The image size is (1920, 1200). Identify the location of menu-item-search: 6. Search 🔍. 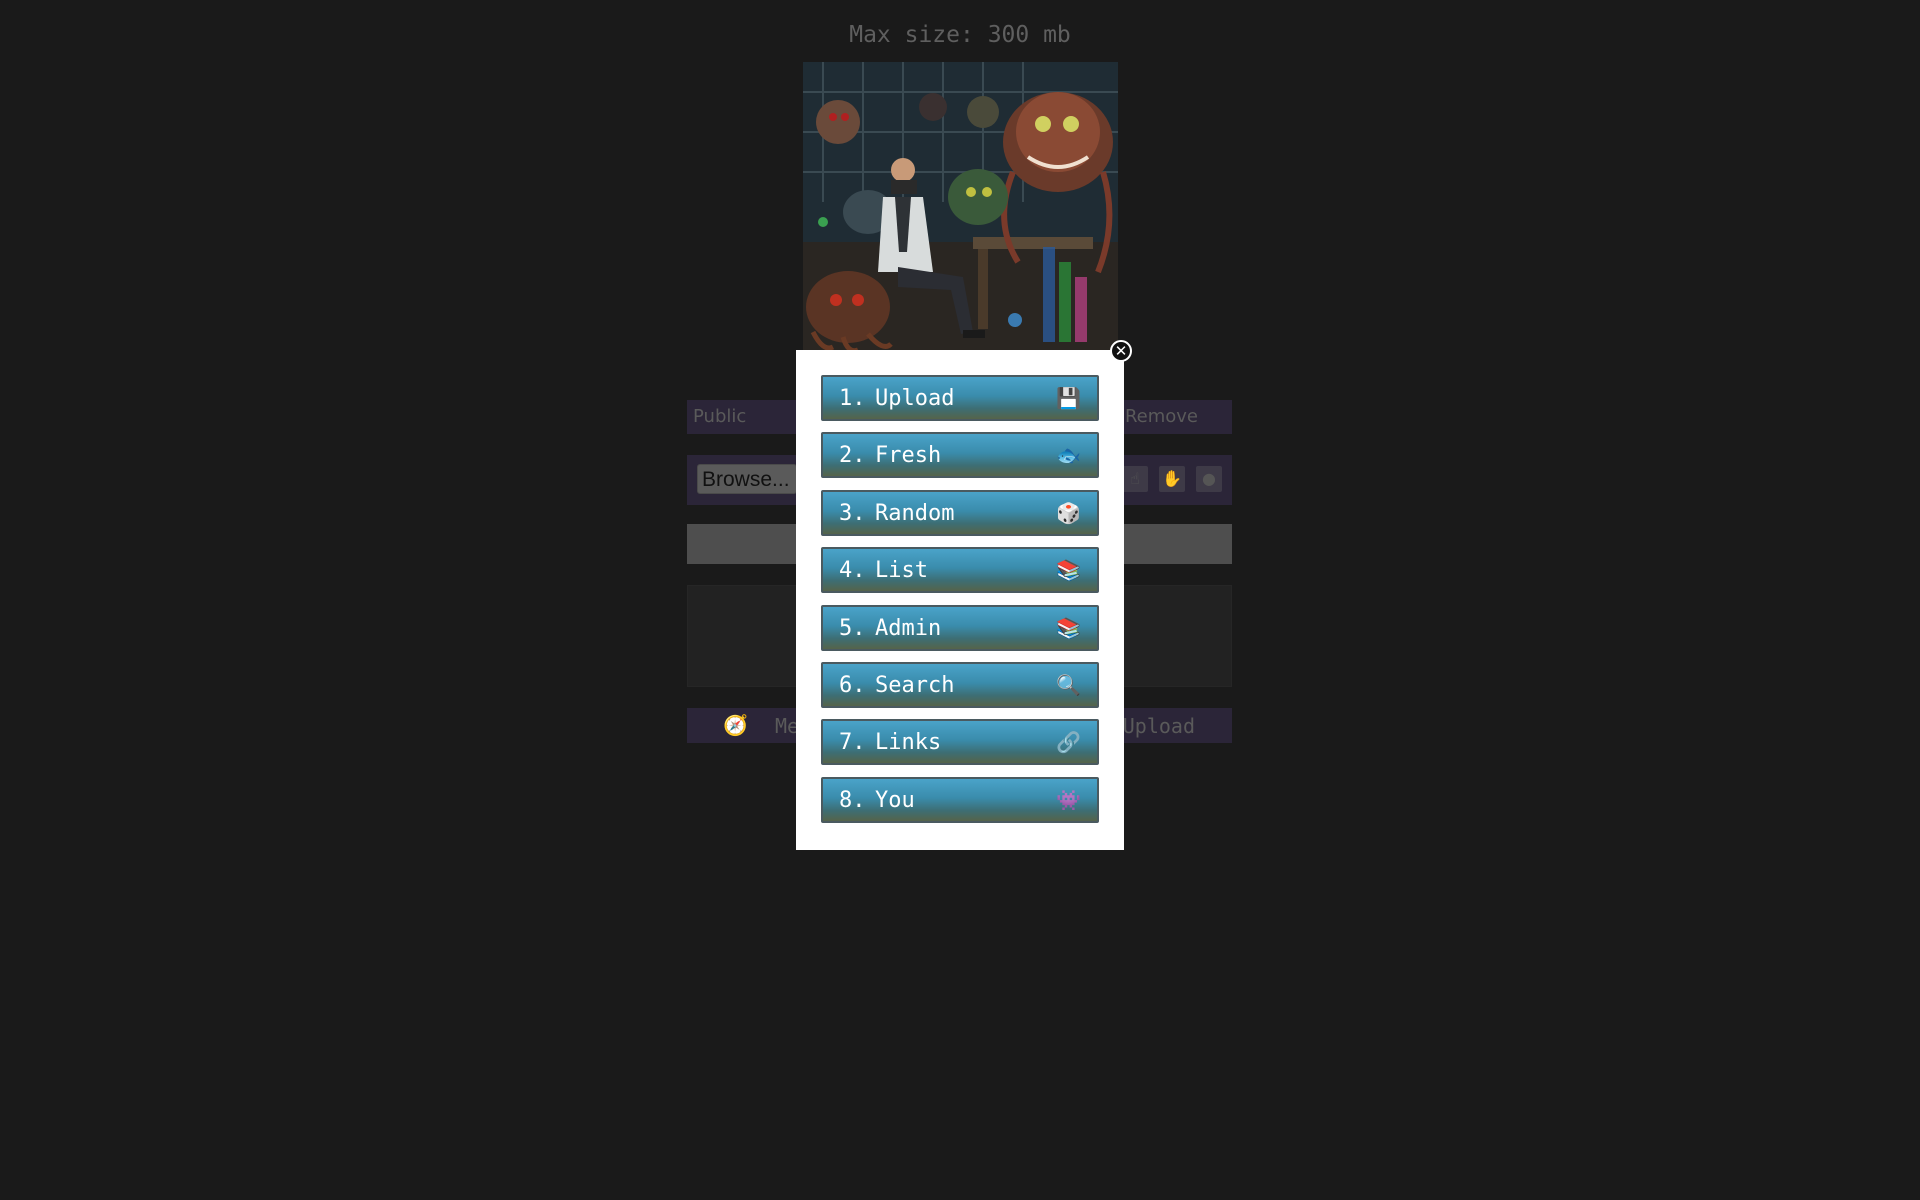
(960, 685).